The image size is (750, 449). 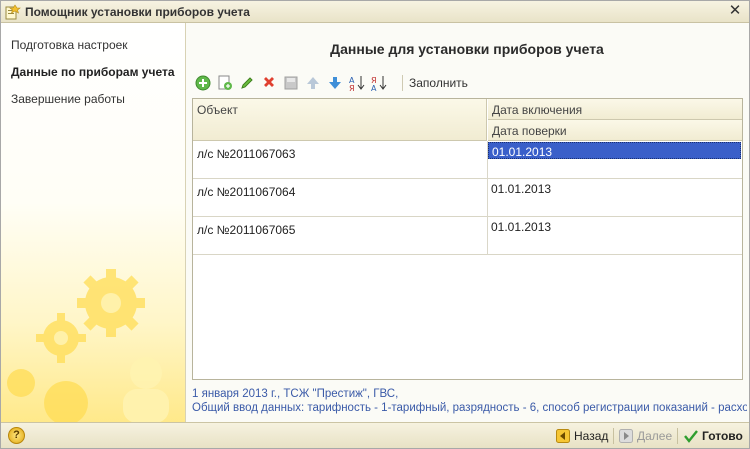 I want to click on cell-object: л/с №2011067065, so click(x=246, y=230).